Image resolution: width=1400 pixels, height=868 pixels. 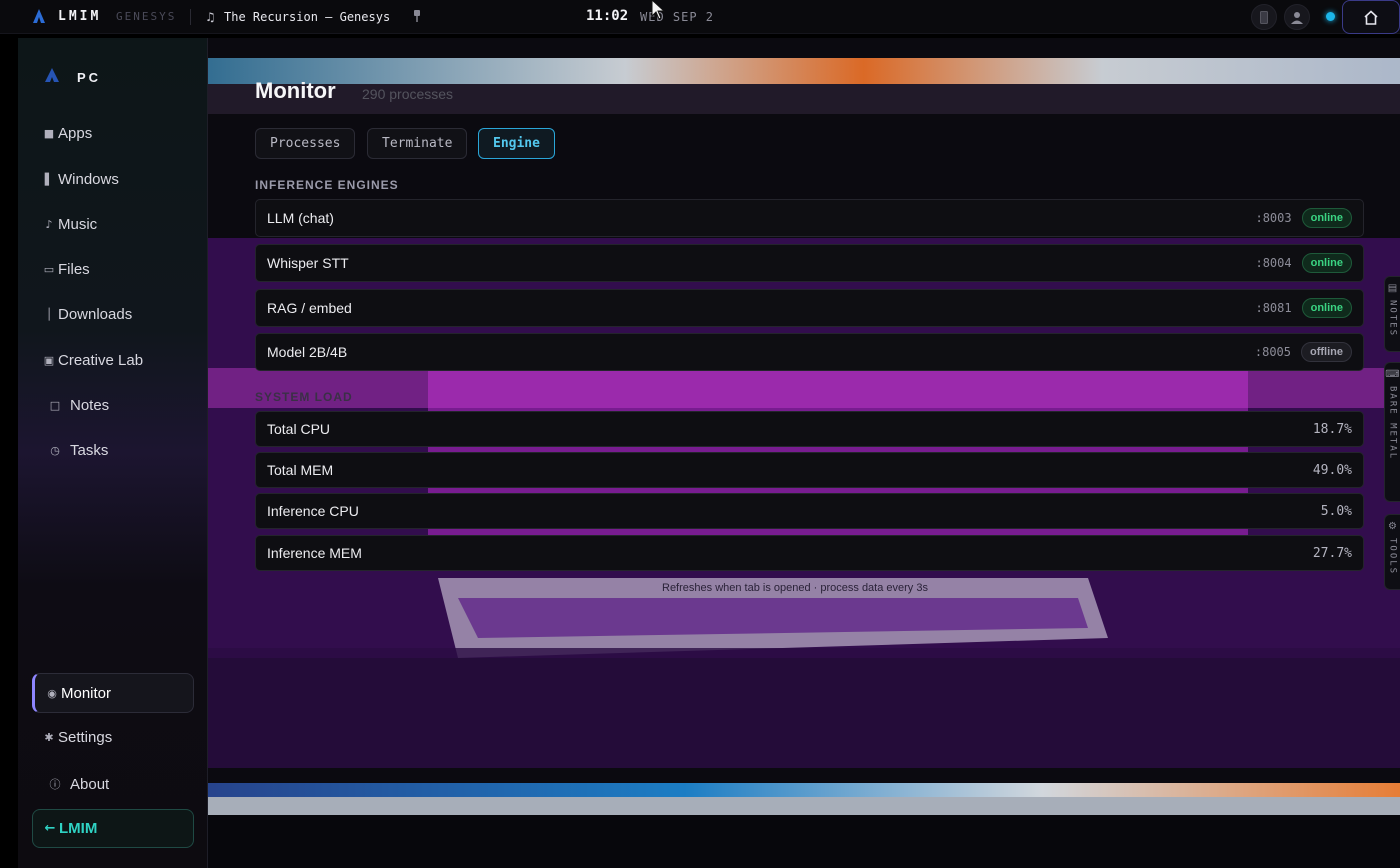 I want to click on brand-subtitle: GENESYS, so click(x=146, y=16).